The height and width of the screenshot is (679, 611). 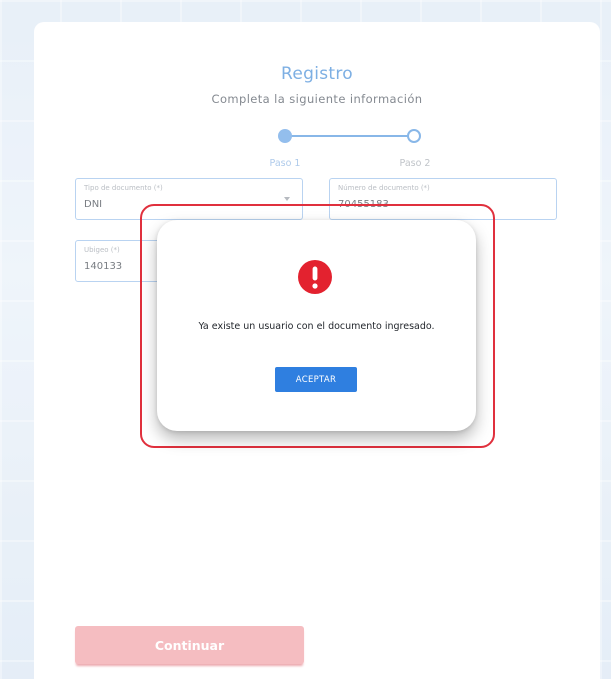 What do you see at coordinates (316, 379) in the screenshot?
I see `accept-button: ACEPTAR` at bounding box center [316, 379].